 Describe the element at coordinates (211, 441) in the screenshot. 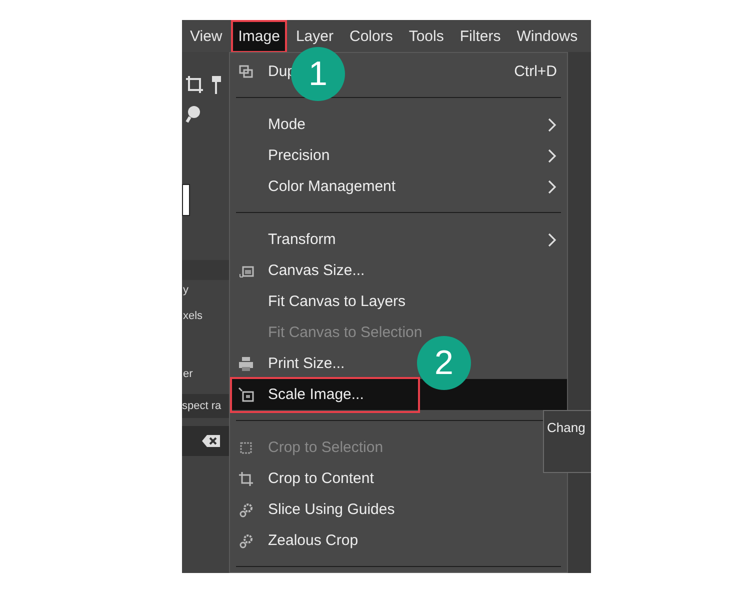

I see `delete-icon` at that location.